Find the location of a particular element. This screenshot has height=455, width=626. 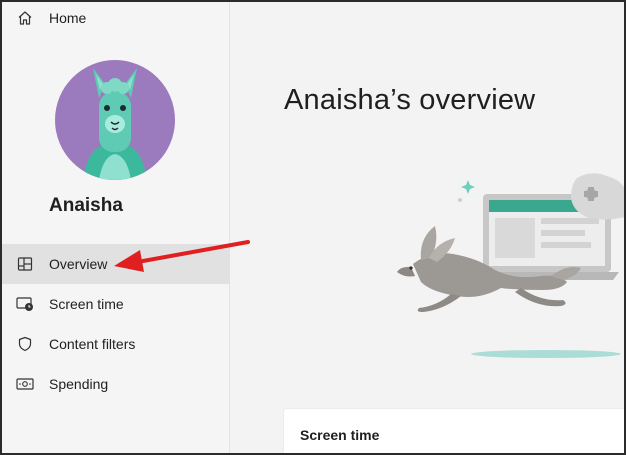

sidebar-item-home: Home is located at coordinates (116, 20).